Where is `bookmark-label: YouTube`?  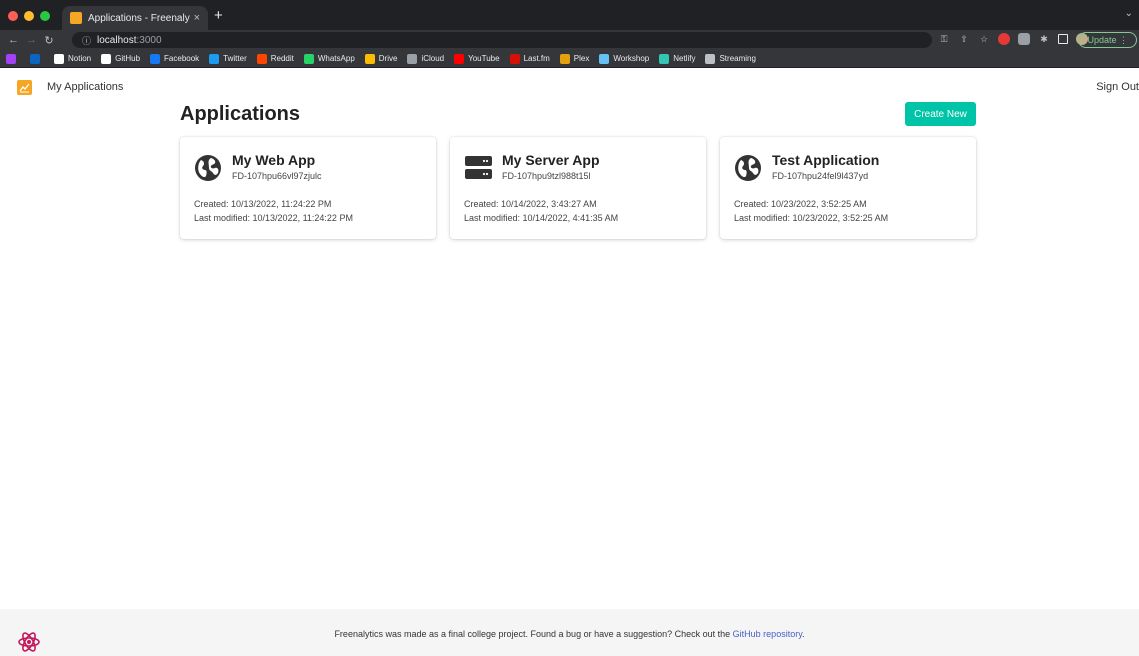
bookmark-label: YouTube is located at coordinates (484, 58).